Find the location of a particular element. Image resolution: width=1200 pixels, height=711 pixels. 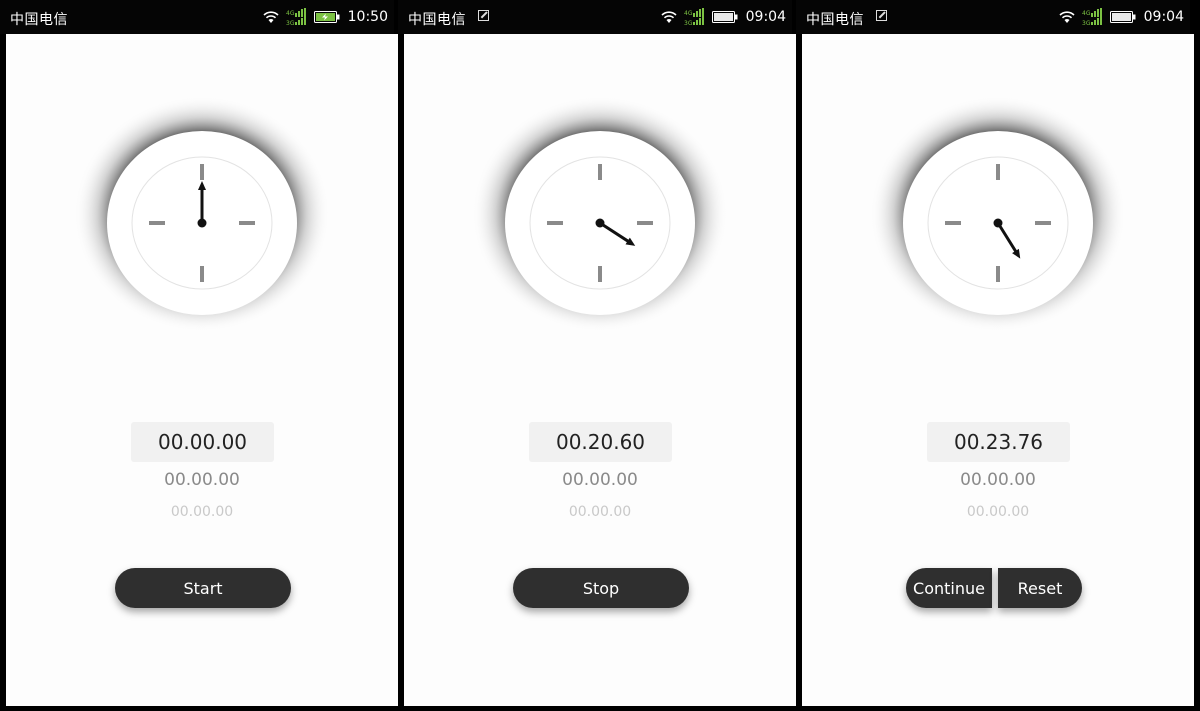

elapsed-time-display: 00.23.76 is located at coordinates (998, 442).